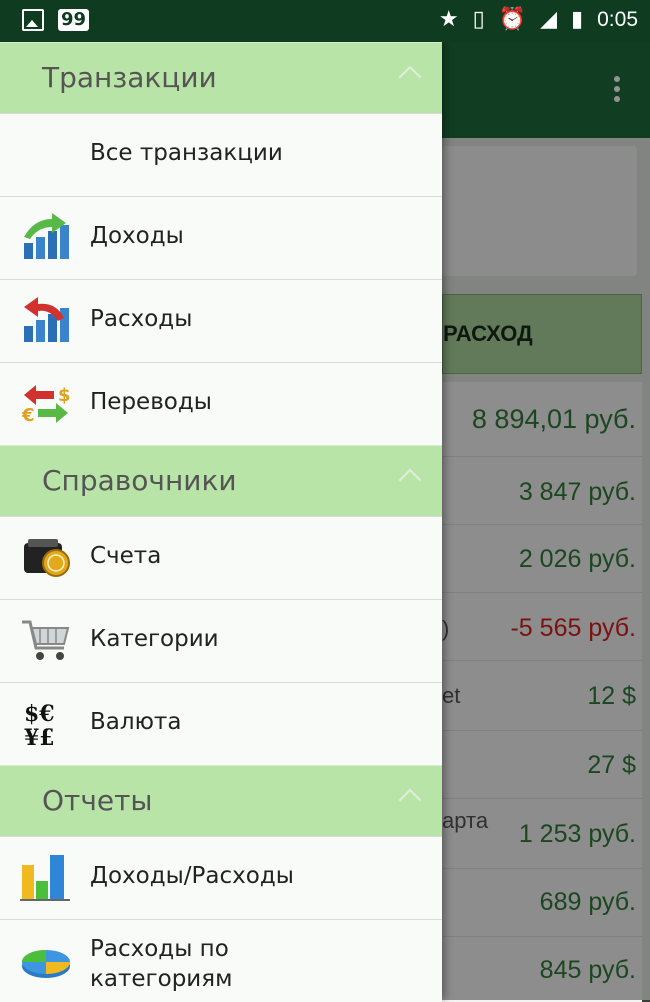 Image resolution: width=650 pixels, height=1002 pixels. What do you see at coordinates (139, 480) in the screenshot?
I see `section-title: Справочники` at bounding box center [139, 480].